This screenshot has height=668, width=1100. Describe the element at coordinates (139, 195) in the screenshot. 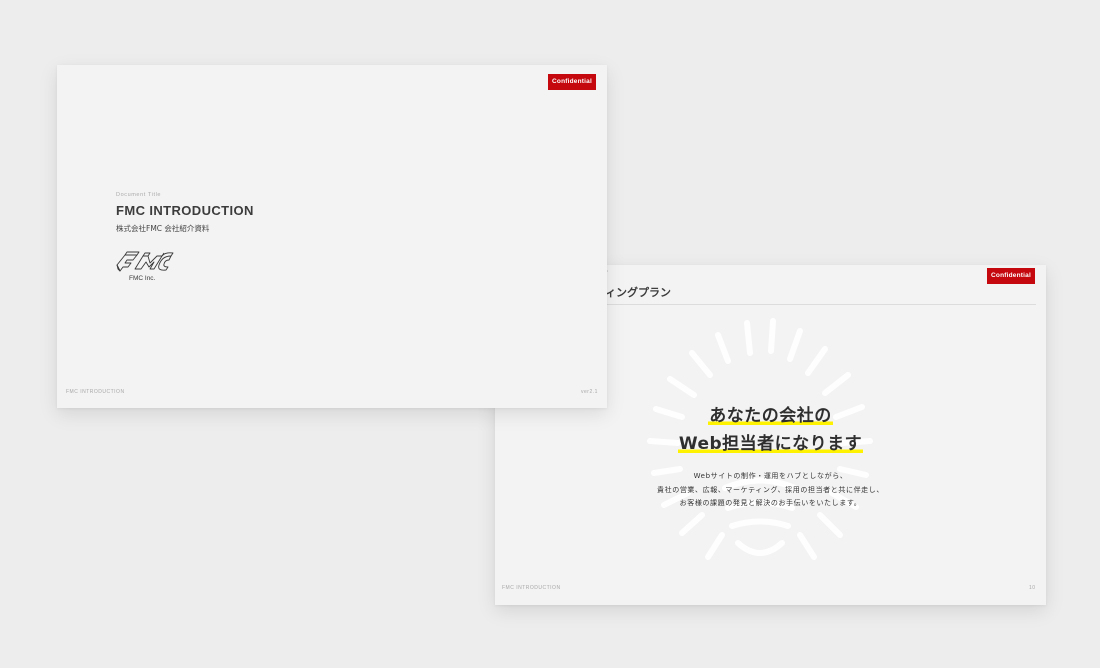

I see `document-title-label: Document Title` at that location.